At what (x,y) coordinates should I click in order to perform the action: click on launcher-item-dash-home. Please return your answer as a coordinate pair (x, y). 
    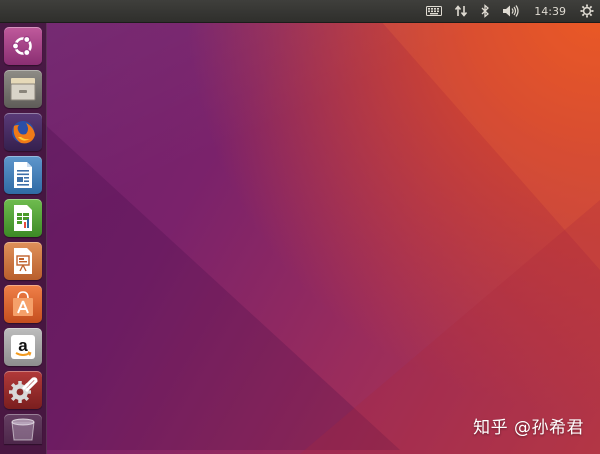
    Looking at the image, I should click on (23, 46).